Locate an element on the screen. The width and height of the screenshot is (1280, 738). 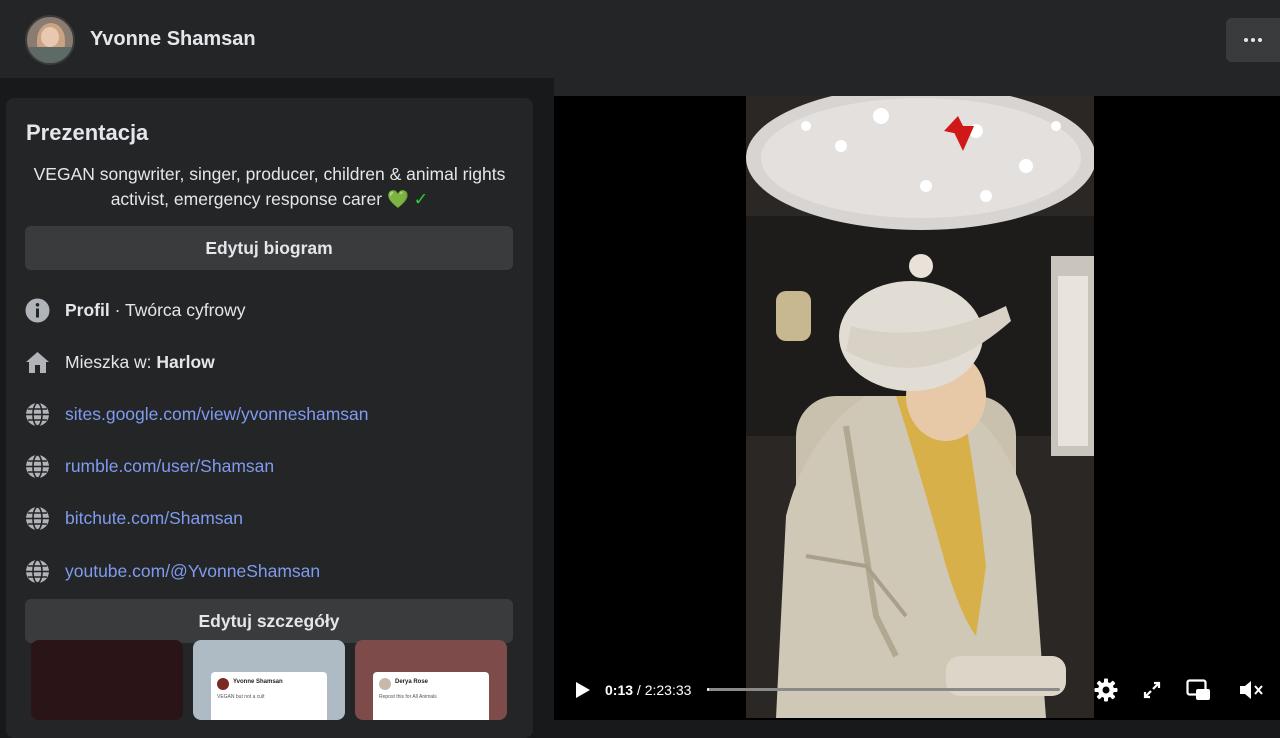
link-text: rumble.com/user/Shamsan is located at coordinates (169, 466).